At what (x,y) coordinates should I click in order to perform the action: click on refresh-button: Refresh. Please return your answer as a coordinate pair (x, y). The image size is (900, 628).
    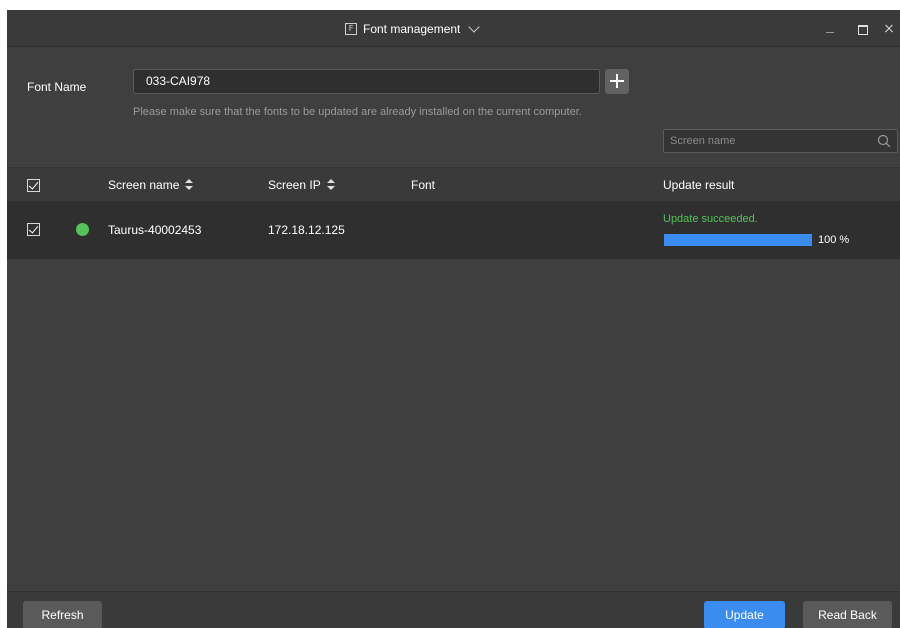
    Looking at the image, I should click on (62, 614).